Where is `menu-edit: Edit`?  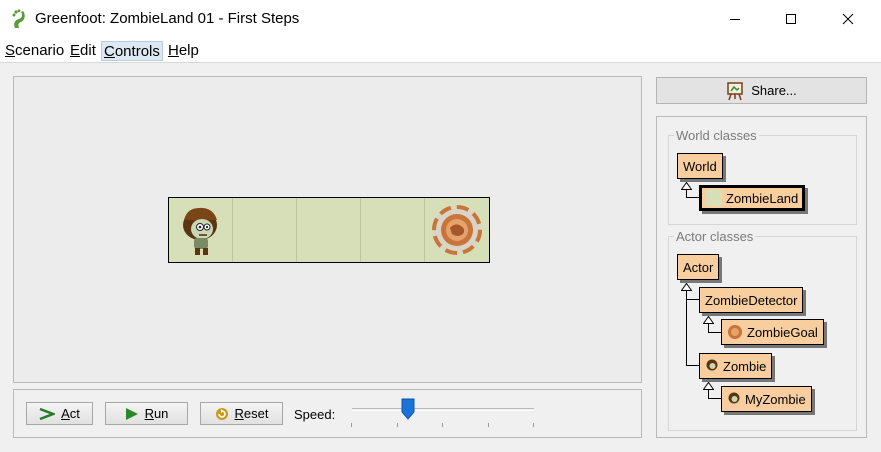
menu-edit: Edit is located at coordinates (83, 51).